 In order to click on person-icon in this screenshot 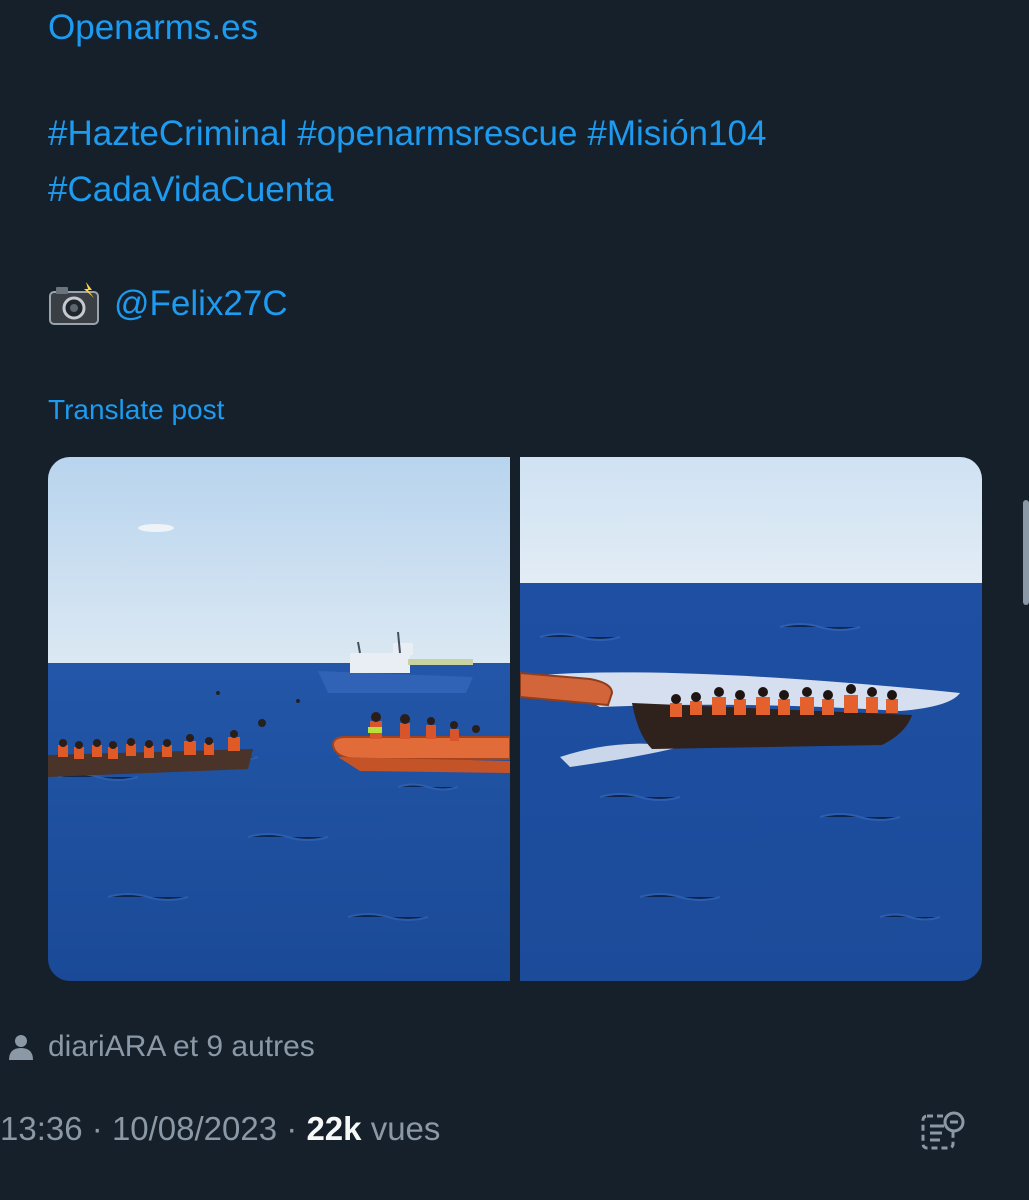, I will do `click(21, 1047)`.